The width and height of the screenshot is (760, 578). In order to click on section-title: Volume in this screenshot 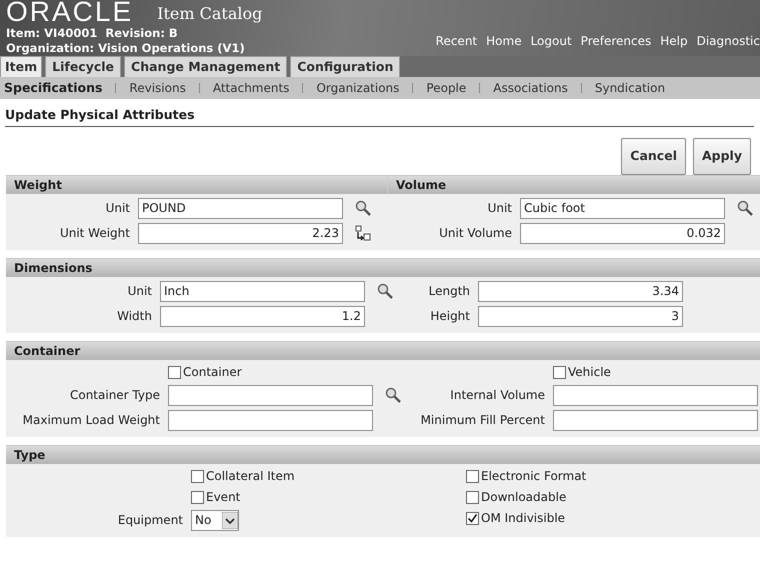, I will do `click(420, 185)`.